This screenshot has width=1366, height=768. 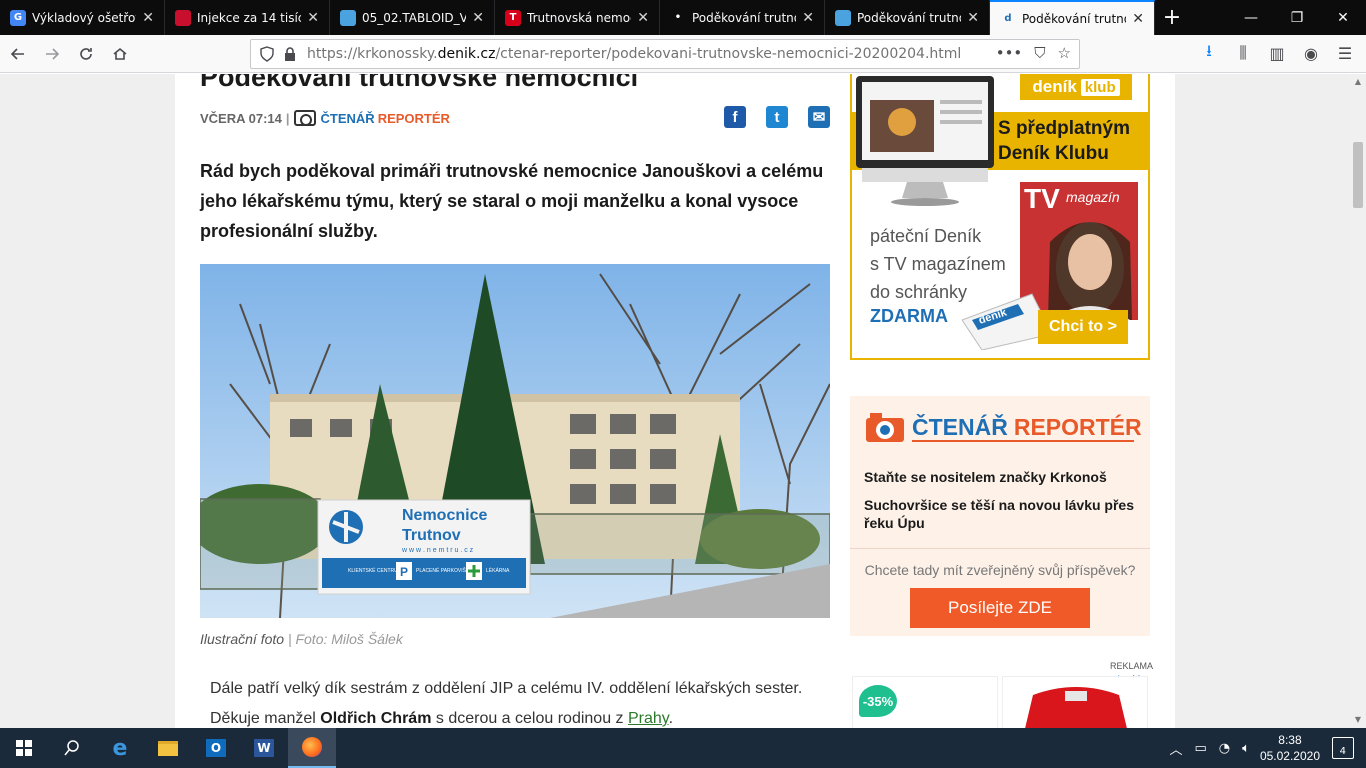 What do you see at coordinates (267, 54) in the screenshot?
I see `tracking-protection-icon` at bounding box center [267, 54].